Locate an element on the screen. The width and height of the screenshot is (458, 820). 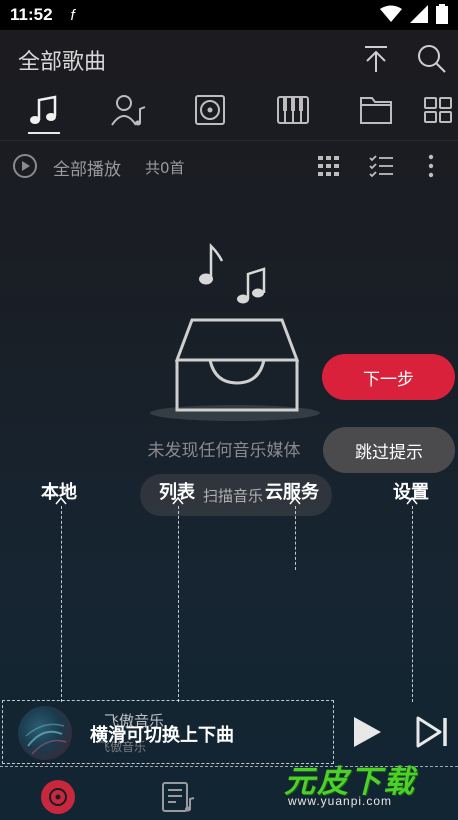
album-icon is located at coordinates (210, 110).